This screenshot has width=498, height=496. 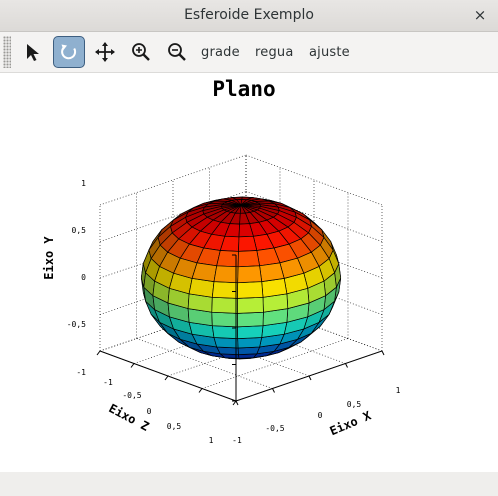 I want to click on plot-title: Plano, so click(x=243, y=89).